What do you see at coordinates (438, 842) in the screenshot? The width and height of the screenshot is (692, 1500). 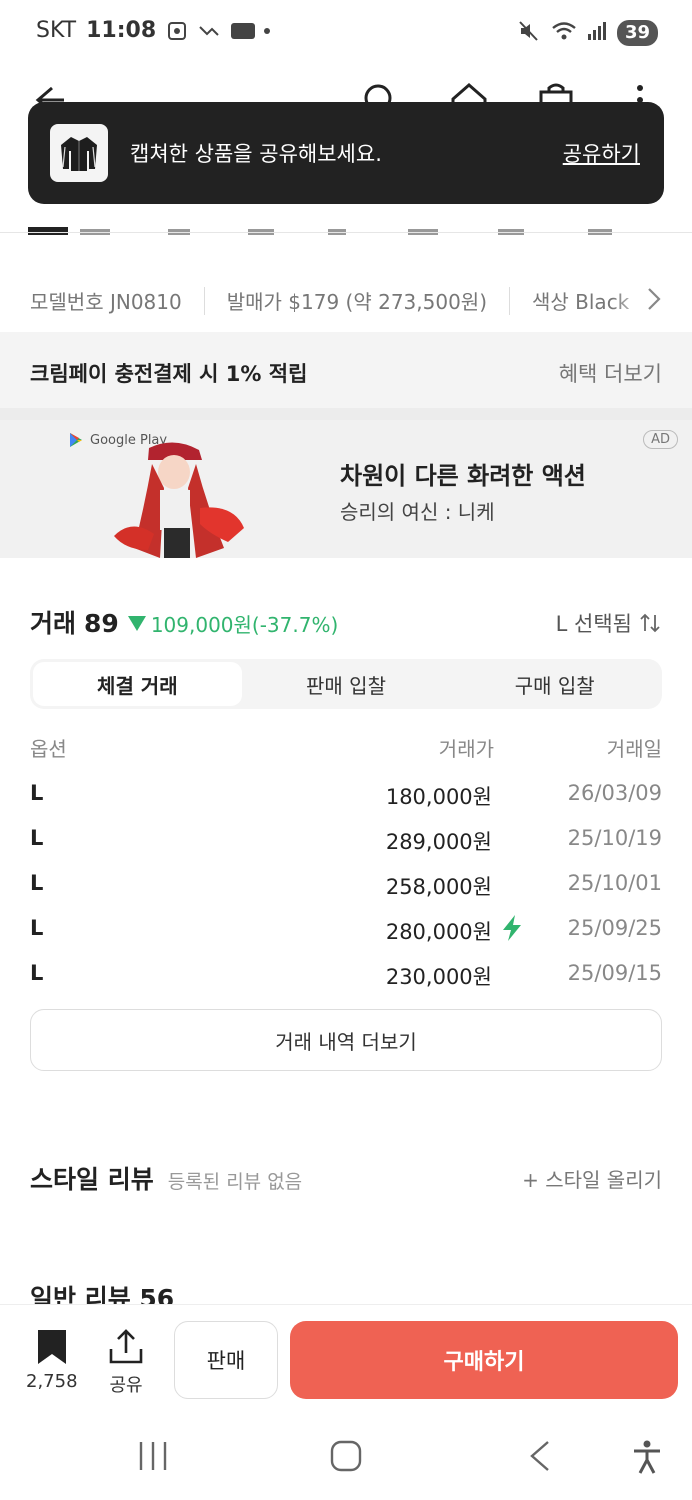 I see `row-price: 289,000원` at bounding box center [438, 842].